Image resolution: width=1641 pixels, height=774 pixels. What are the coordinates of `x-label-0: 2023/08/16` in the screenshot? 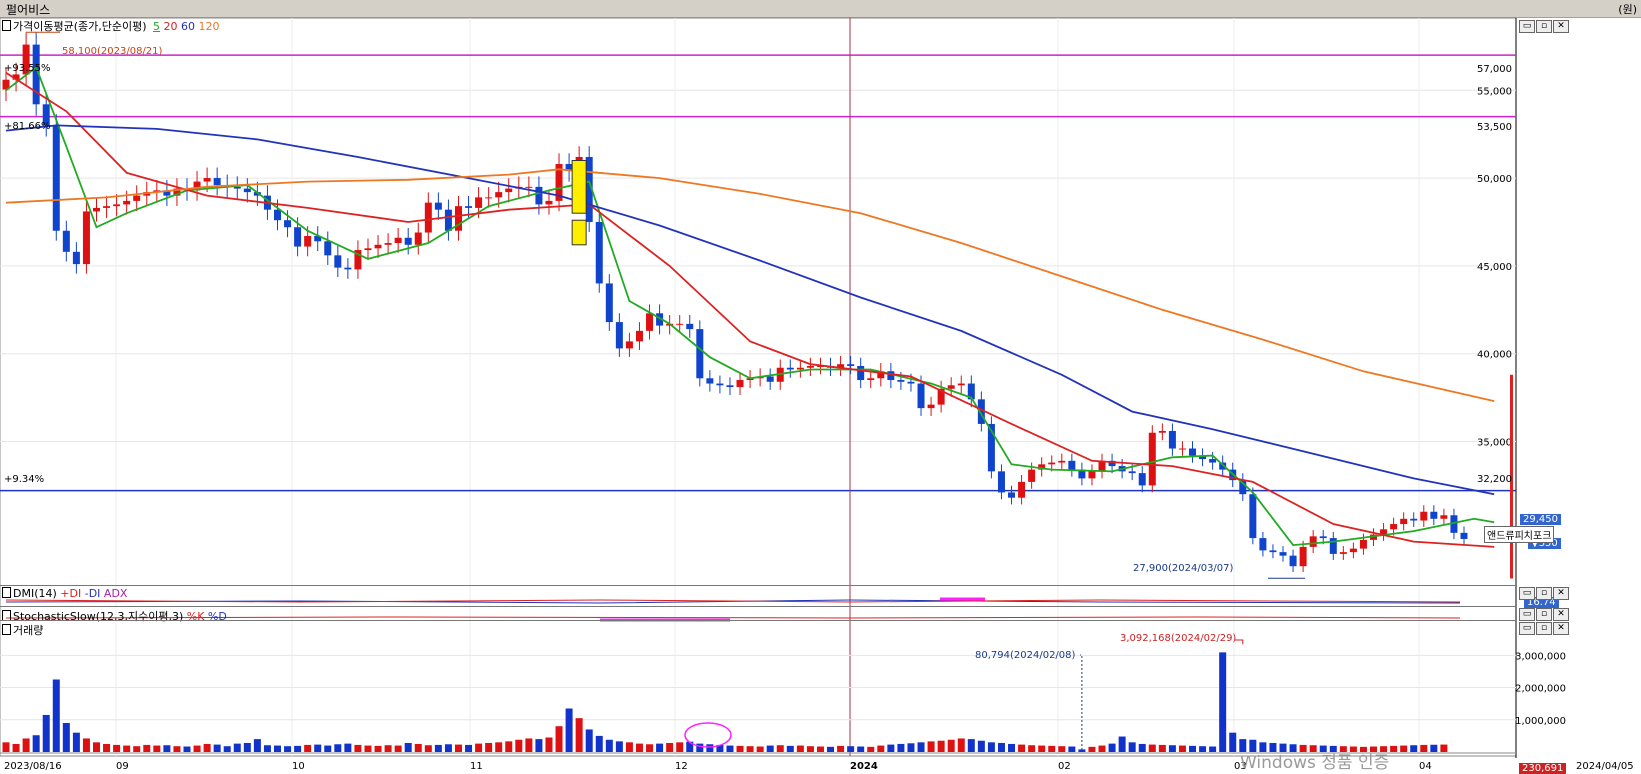 It's located at (33, 766).